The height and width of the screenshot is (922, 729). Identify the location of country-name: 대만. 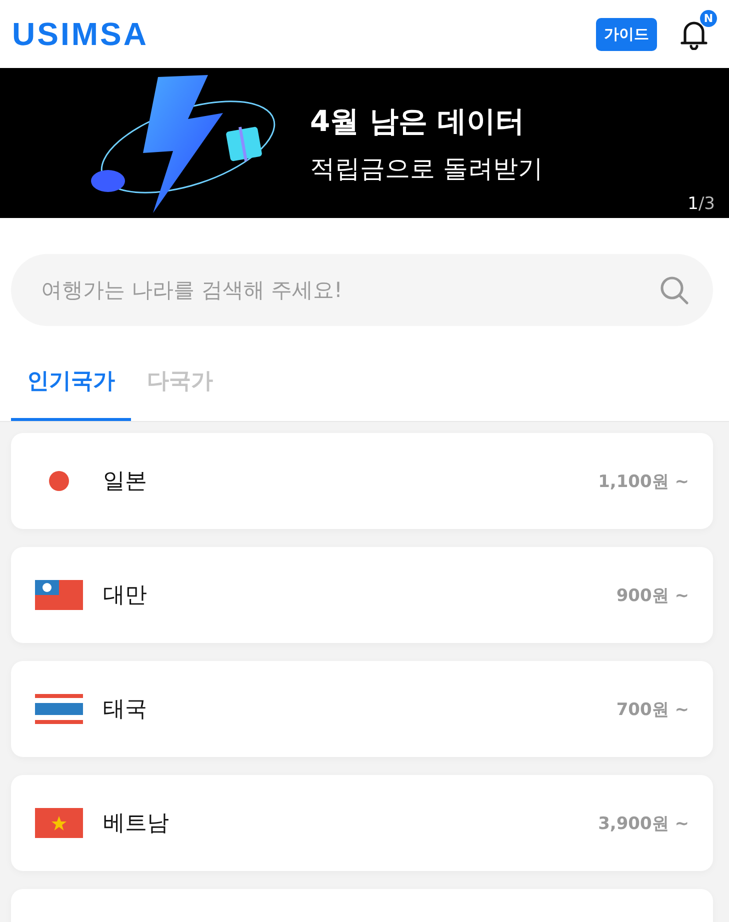
(125, 596).